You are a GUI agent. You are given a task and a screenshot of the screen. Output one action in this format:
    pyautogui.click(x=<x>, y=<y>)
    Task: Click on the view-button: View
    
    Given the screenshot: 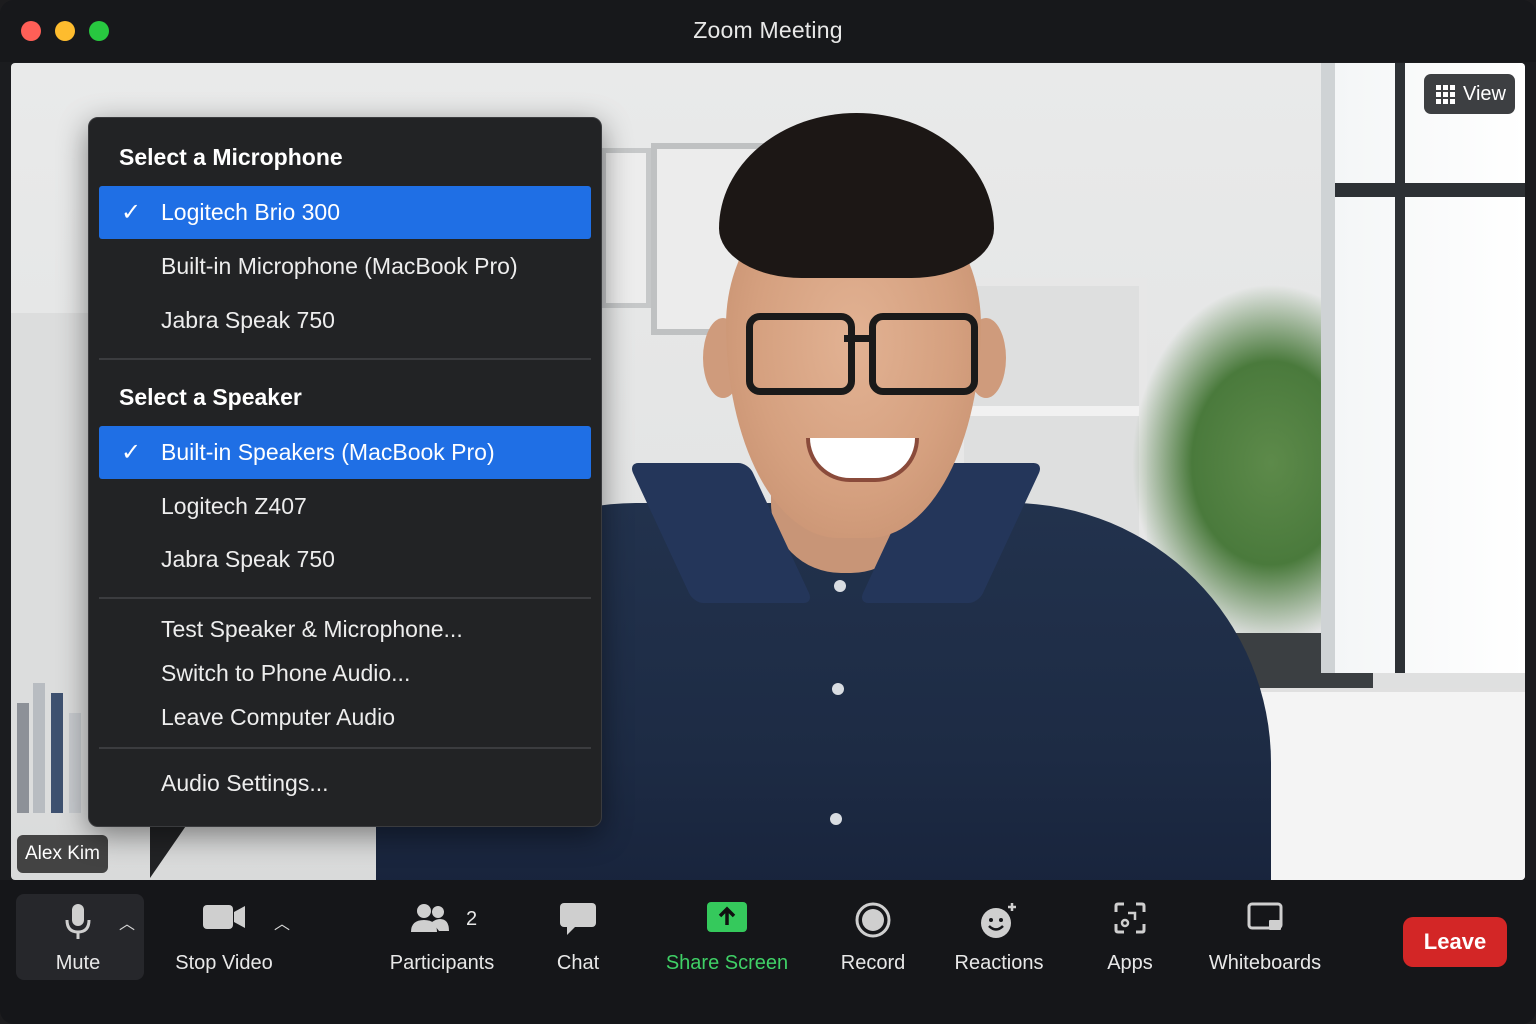 What is the action you would take?
    pyautogui.click(x=1469, y=94)
    